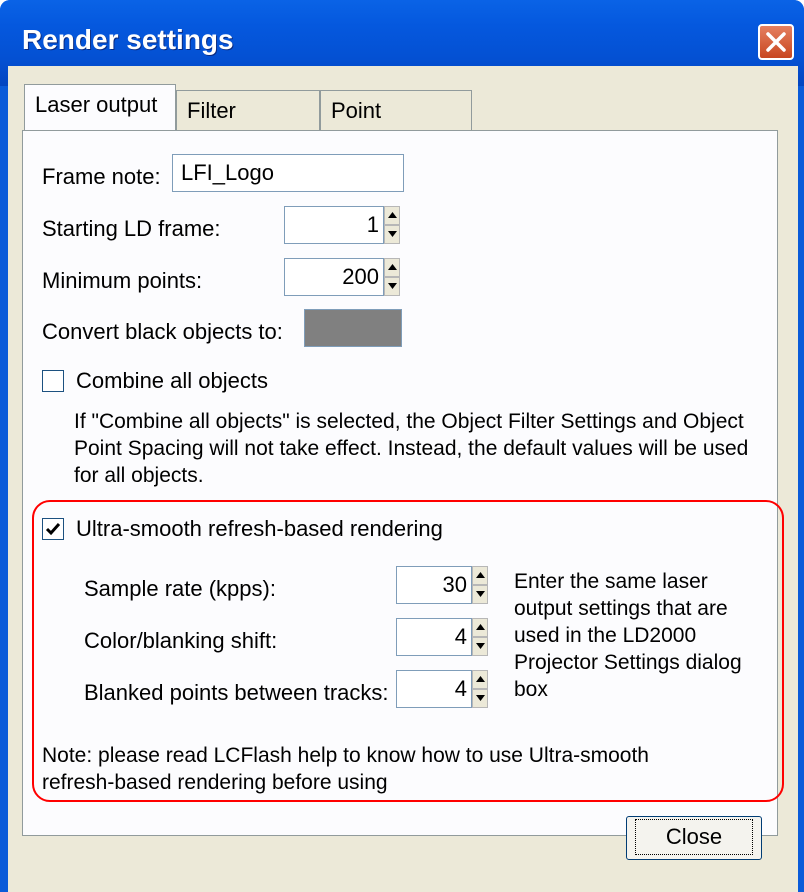  I want to click on tab-point-spacing: Point spacing, so click(396, 126).